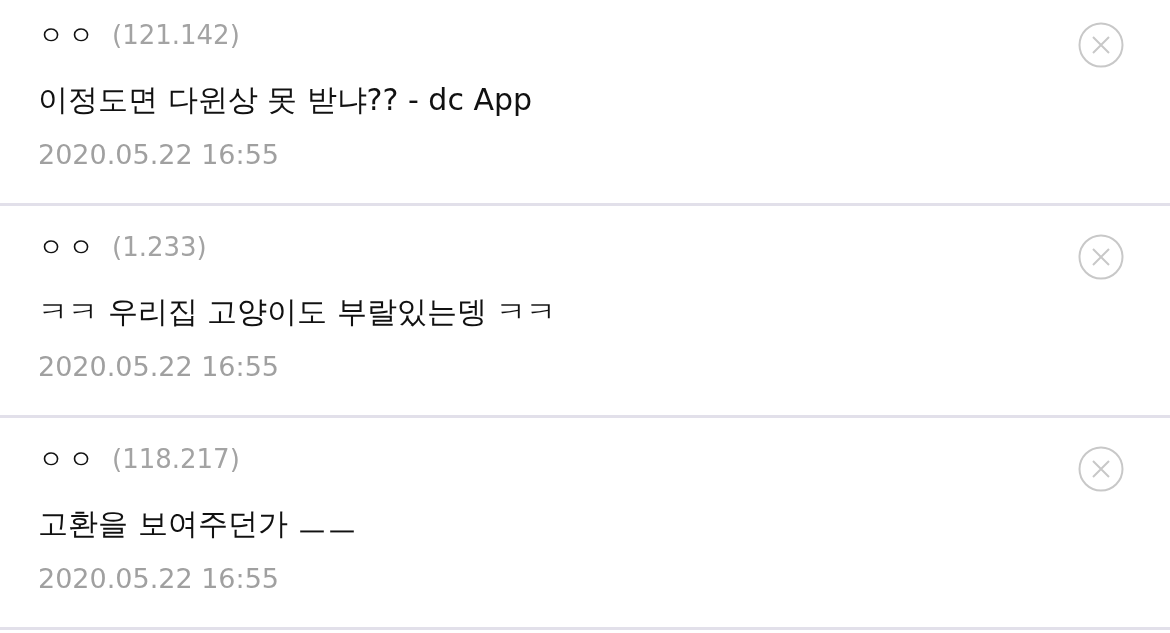 The image size is (1170, 633). What do you see at coordinates (176, 35) in the screenshot?
I see `comment-ip: (121.142)` at bounding box center [176, 35].